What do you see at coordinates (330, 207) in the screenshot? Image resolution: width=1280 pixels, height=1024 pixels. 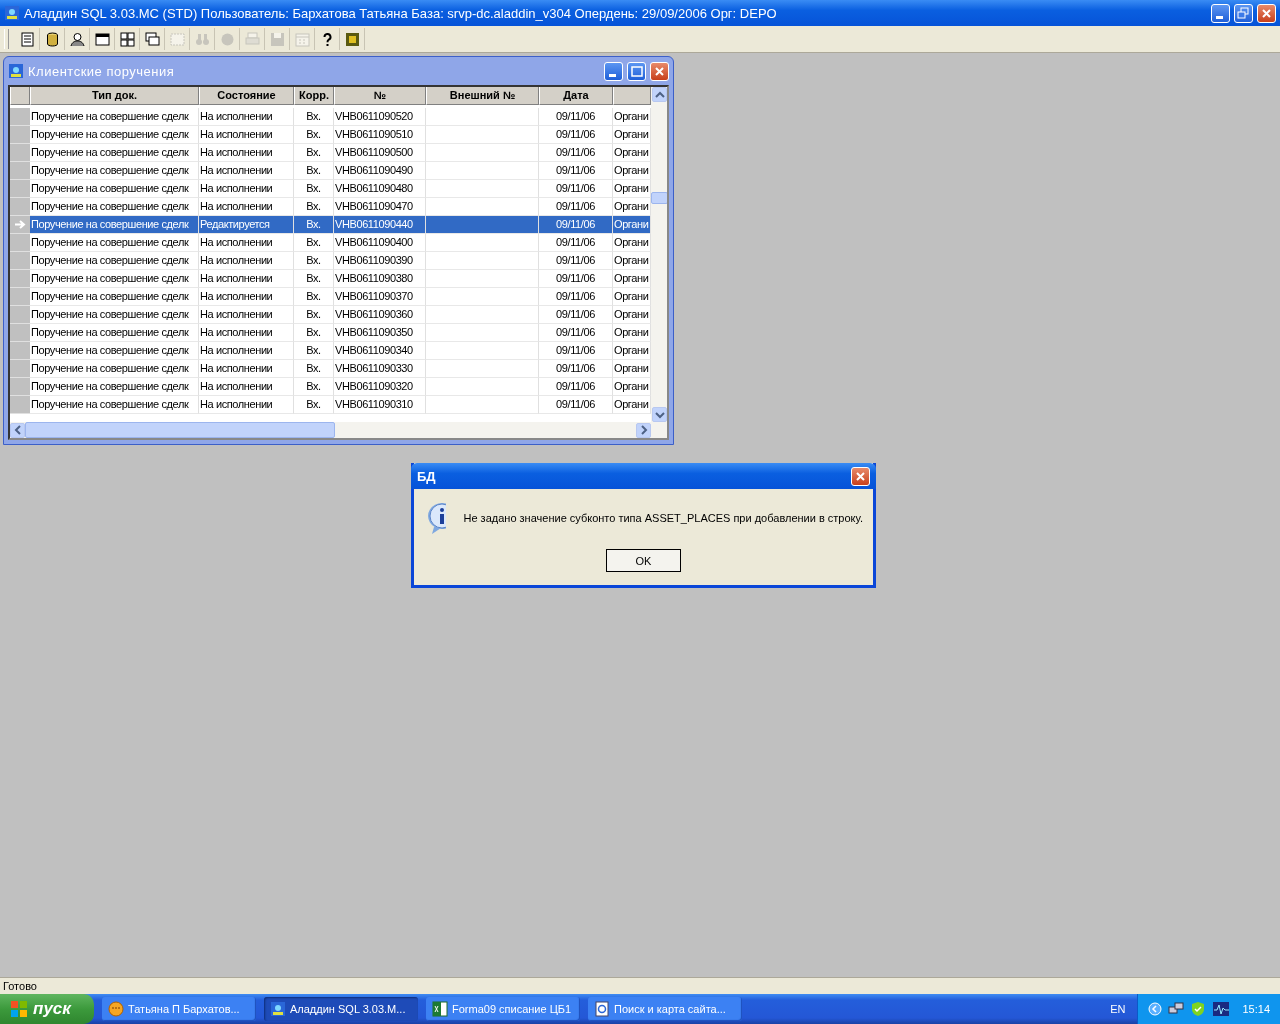 I see `table-row: Поручение на совершение сделк На исполнении Вх. VHB0611090470 09/11/06 Органи` at bounding box center [330, 207].